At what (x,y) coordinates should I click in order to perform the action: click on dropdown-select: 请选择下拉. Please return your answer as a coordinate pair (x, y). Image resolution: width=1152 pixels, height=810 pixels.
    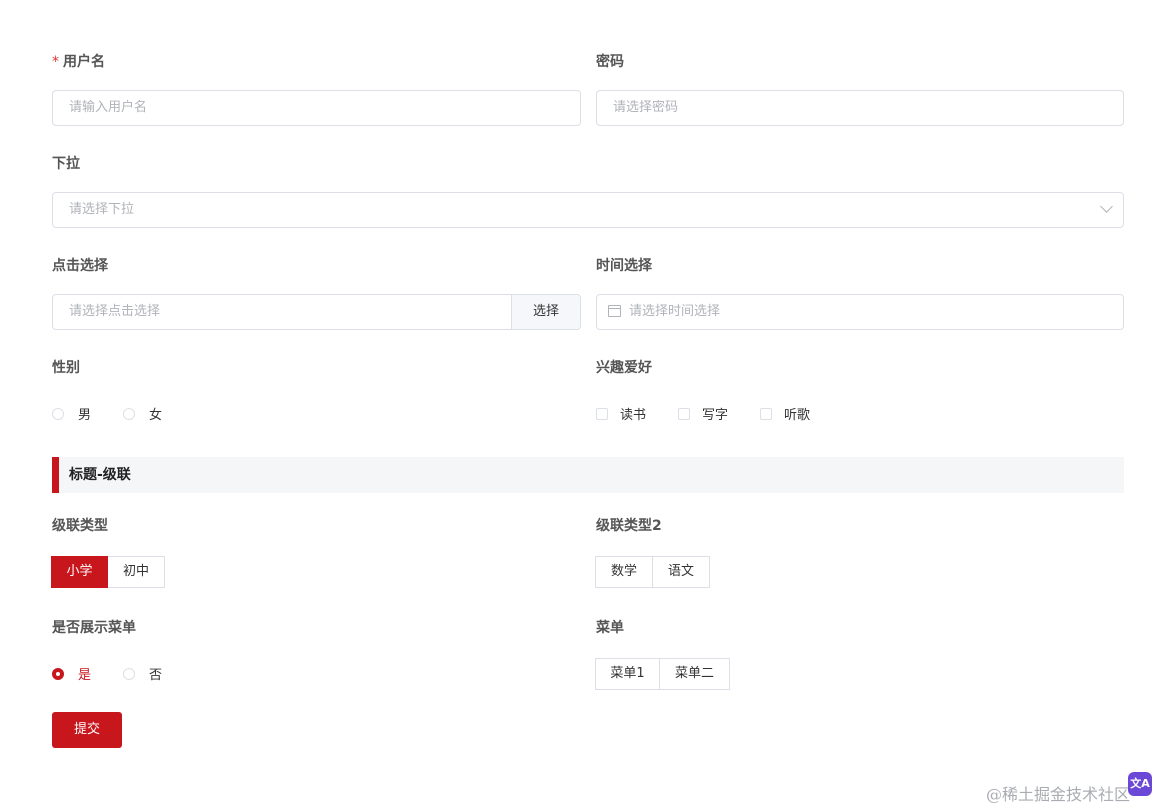
    Looking at the image, I should click on (588, 210).